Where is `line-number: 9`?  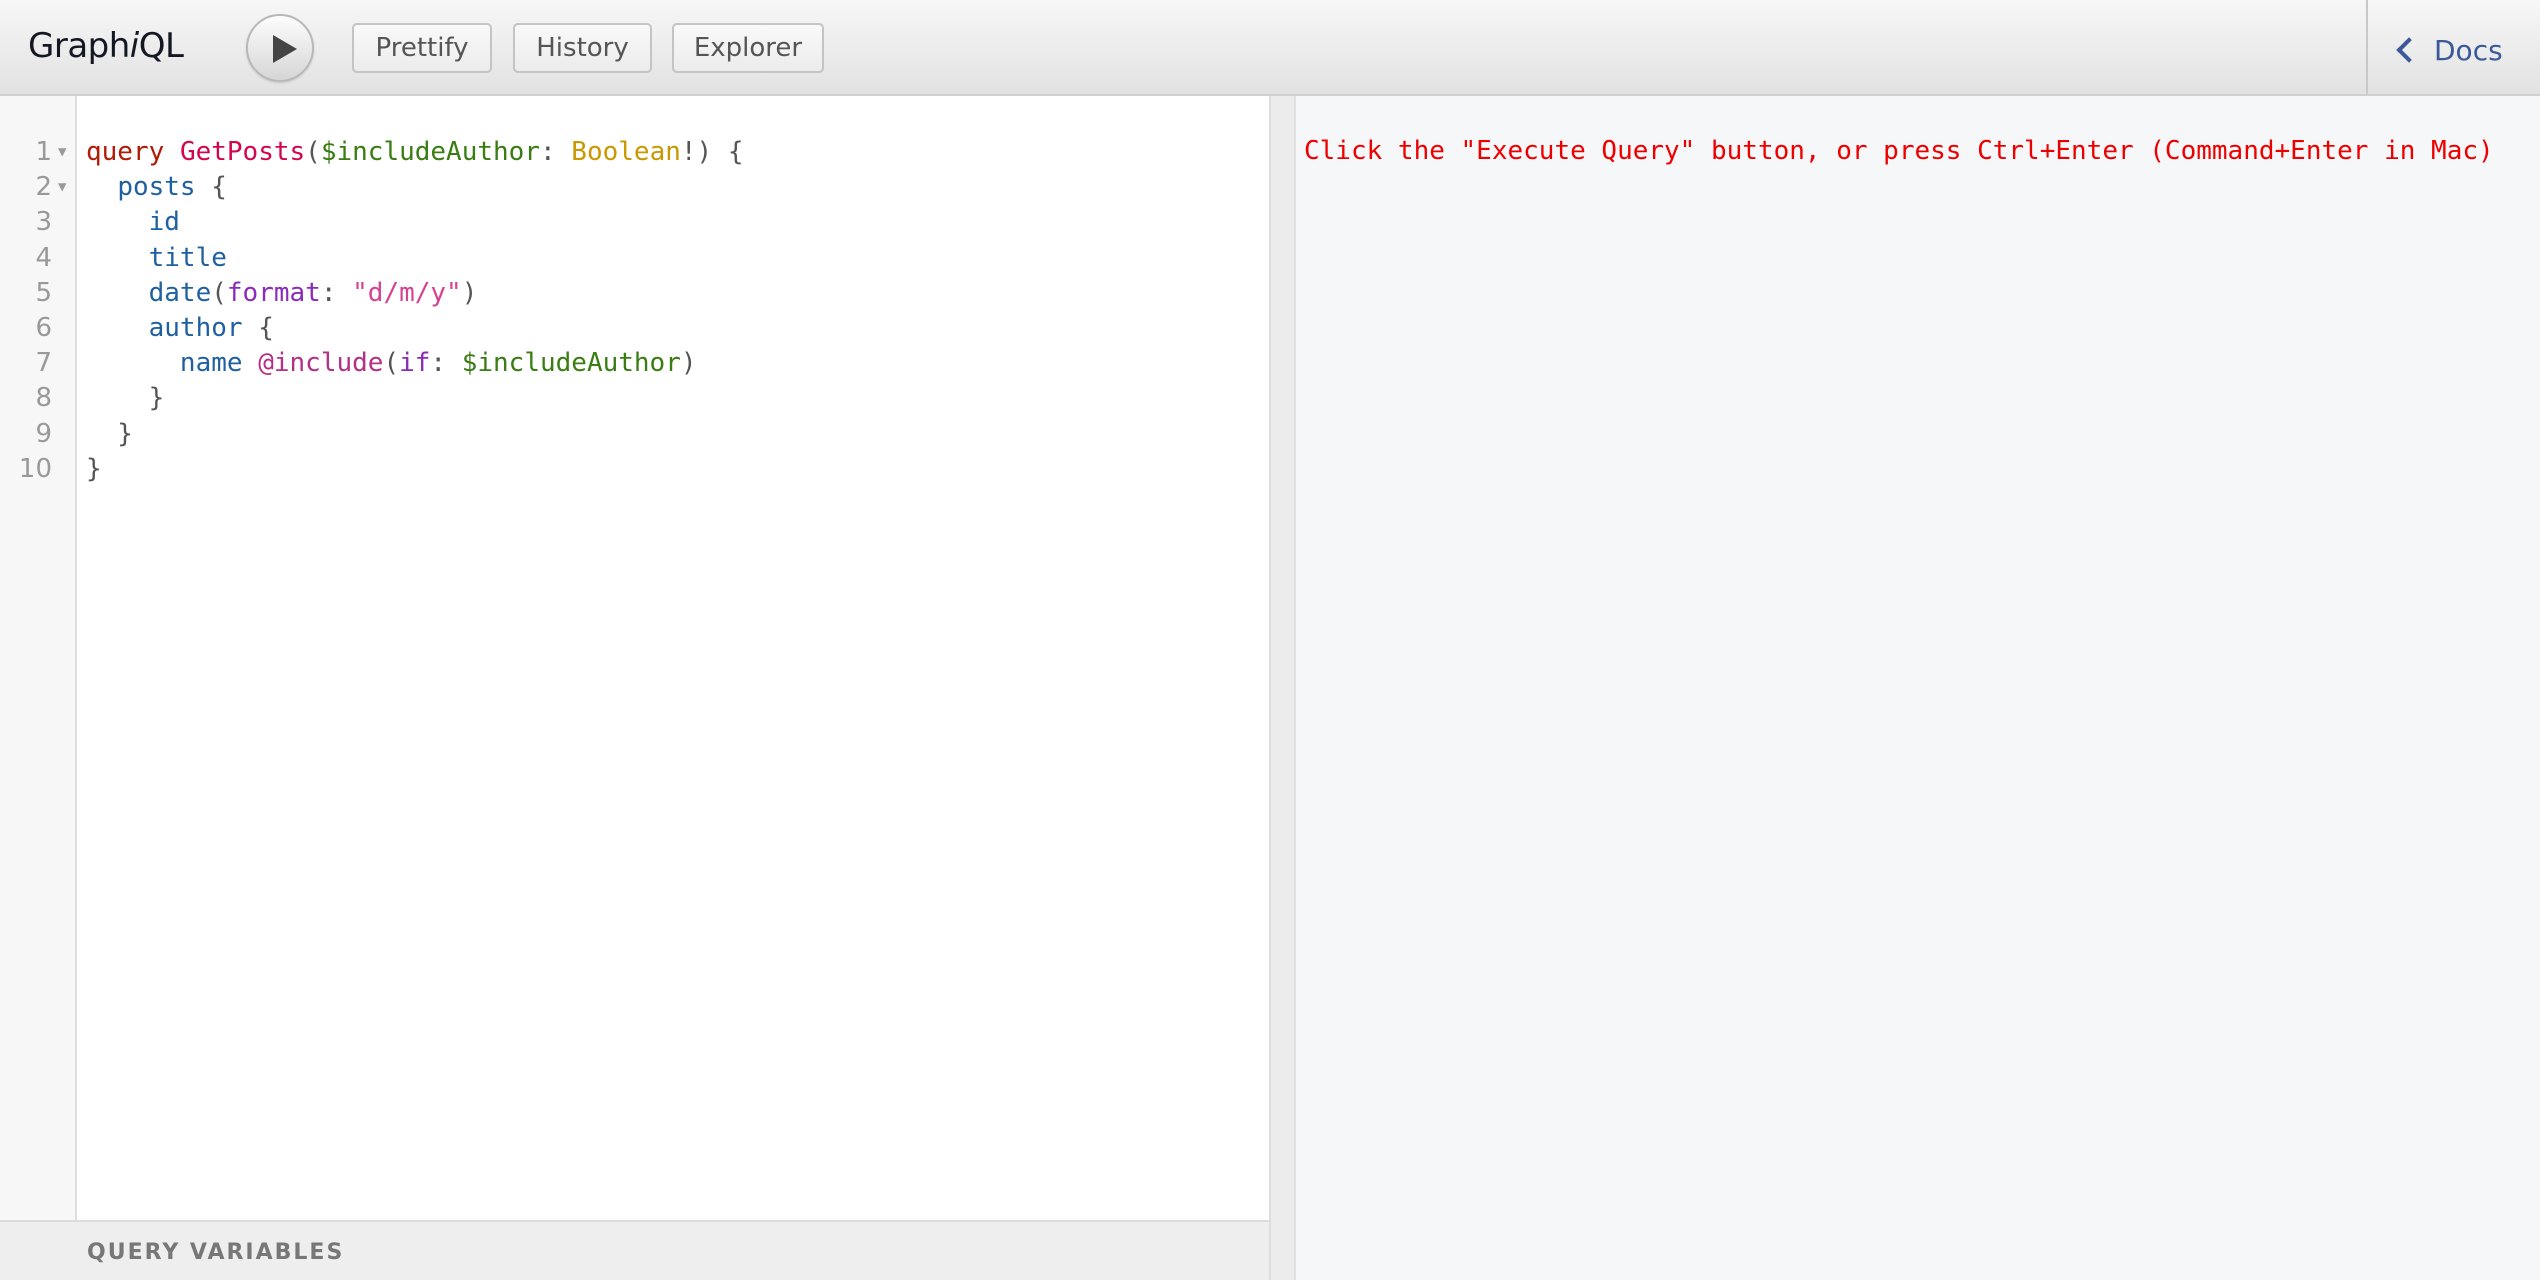
line-number: 9 is located at coordinates (43, 433).